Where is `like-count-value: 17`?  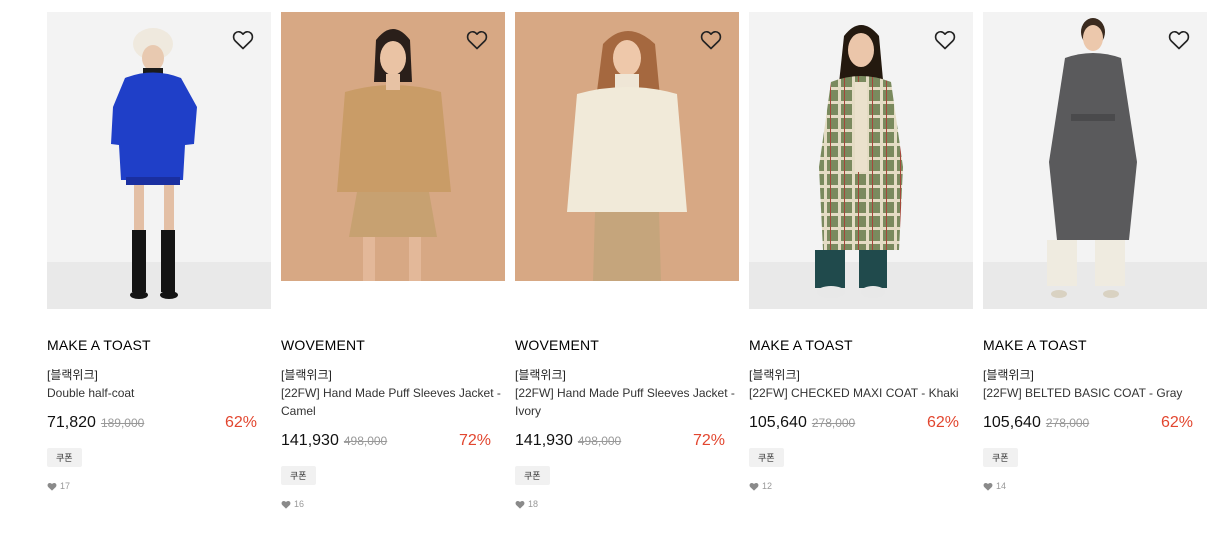 like-count-value: 17 is located at coordinates (65, 486).